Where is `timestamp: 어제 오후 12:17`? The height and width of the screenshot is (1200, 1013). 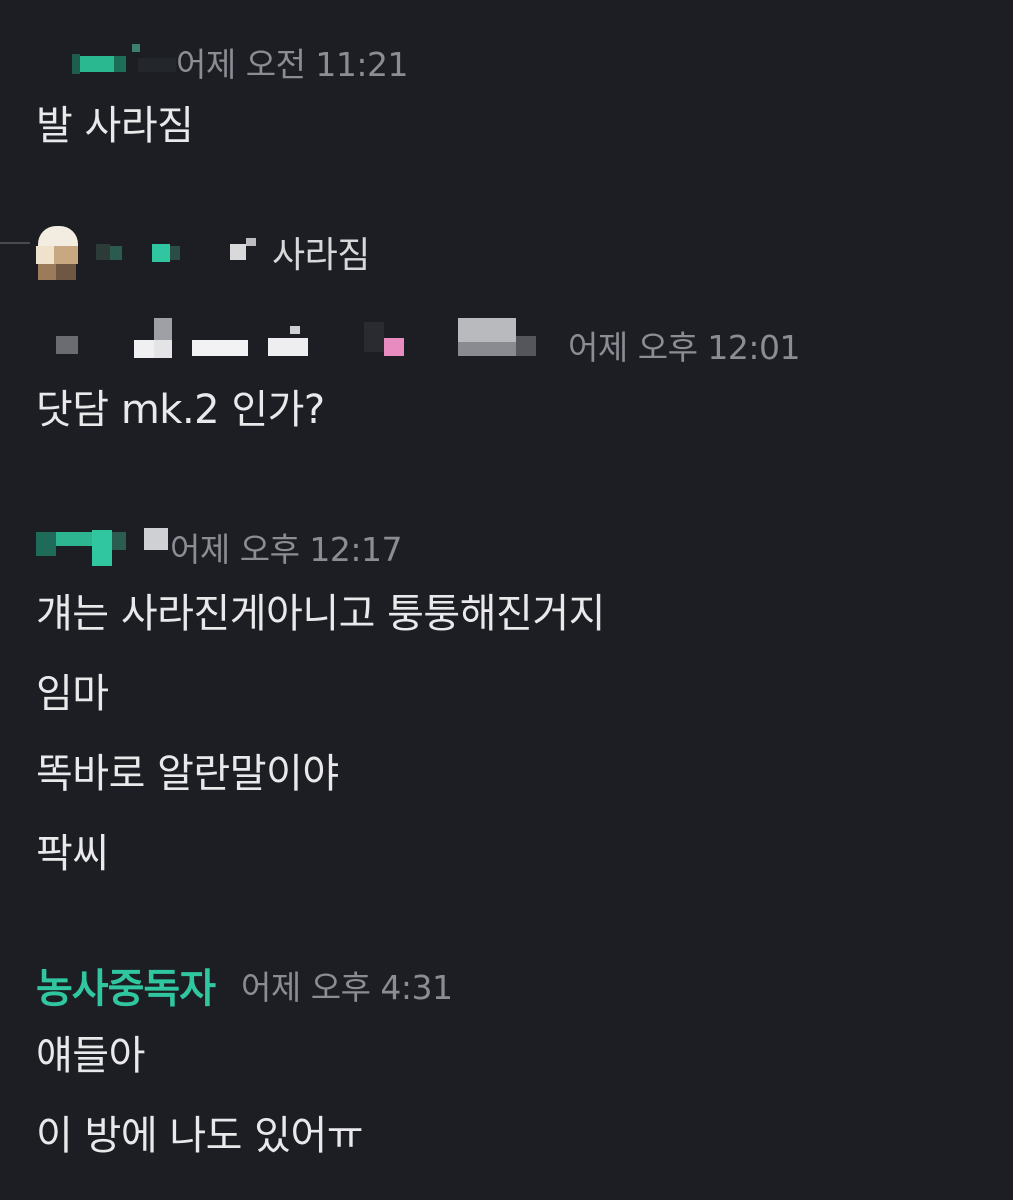 timestamp: 어제 오후 12:17 is located at coordinates (286, 549).